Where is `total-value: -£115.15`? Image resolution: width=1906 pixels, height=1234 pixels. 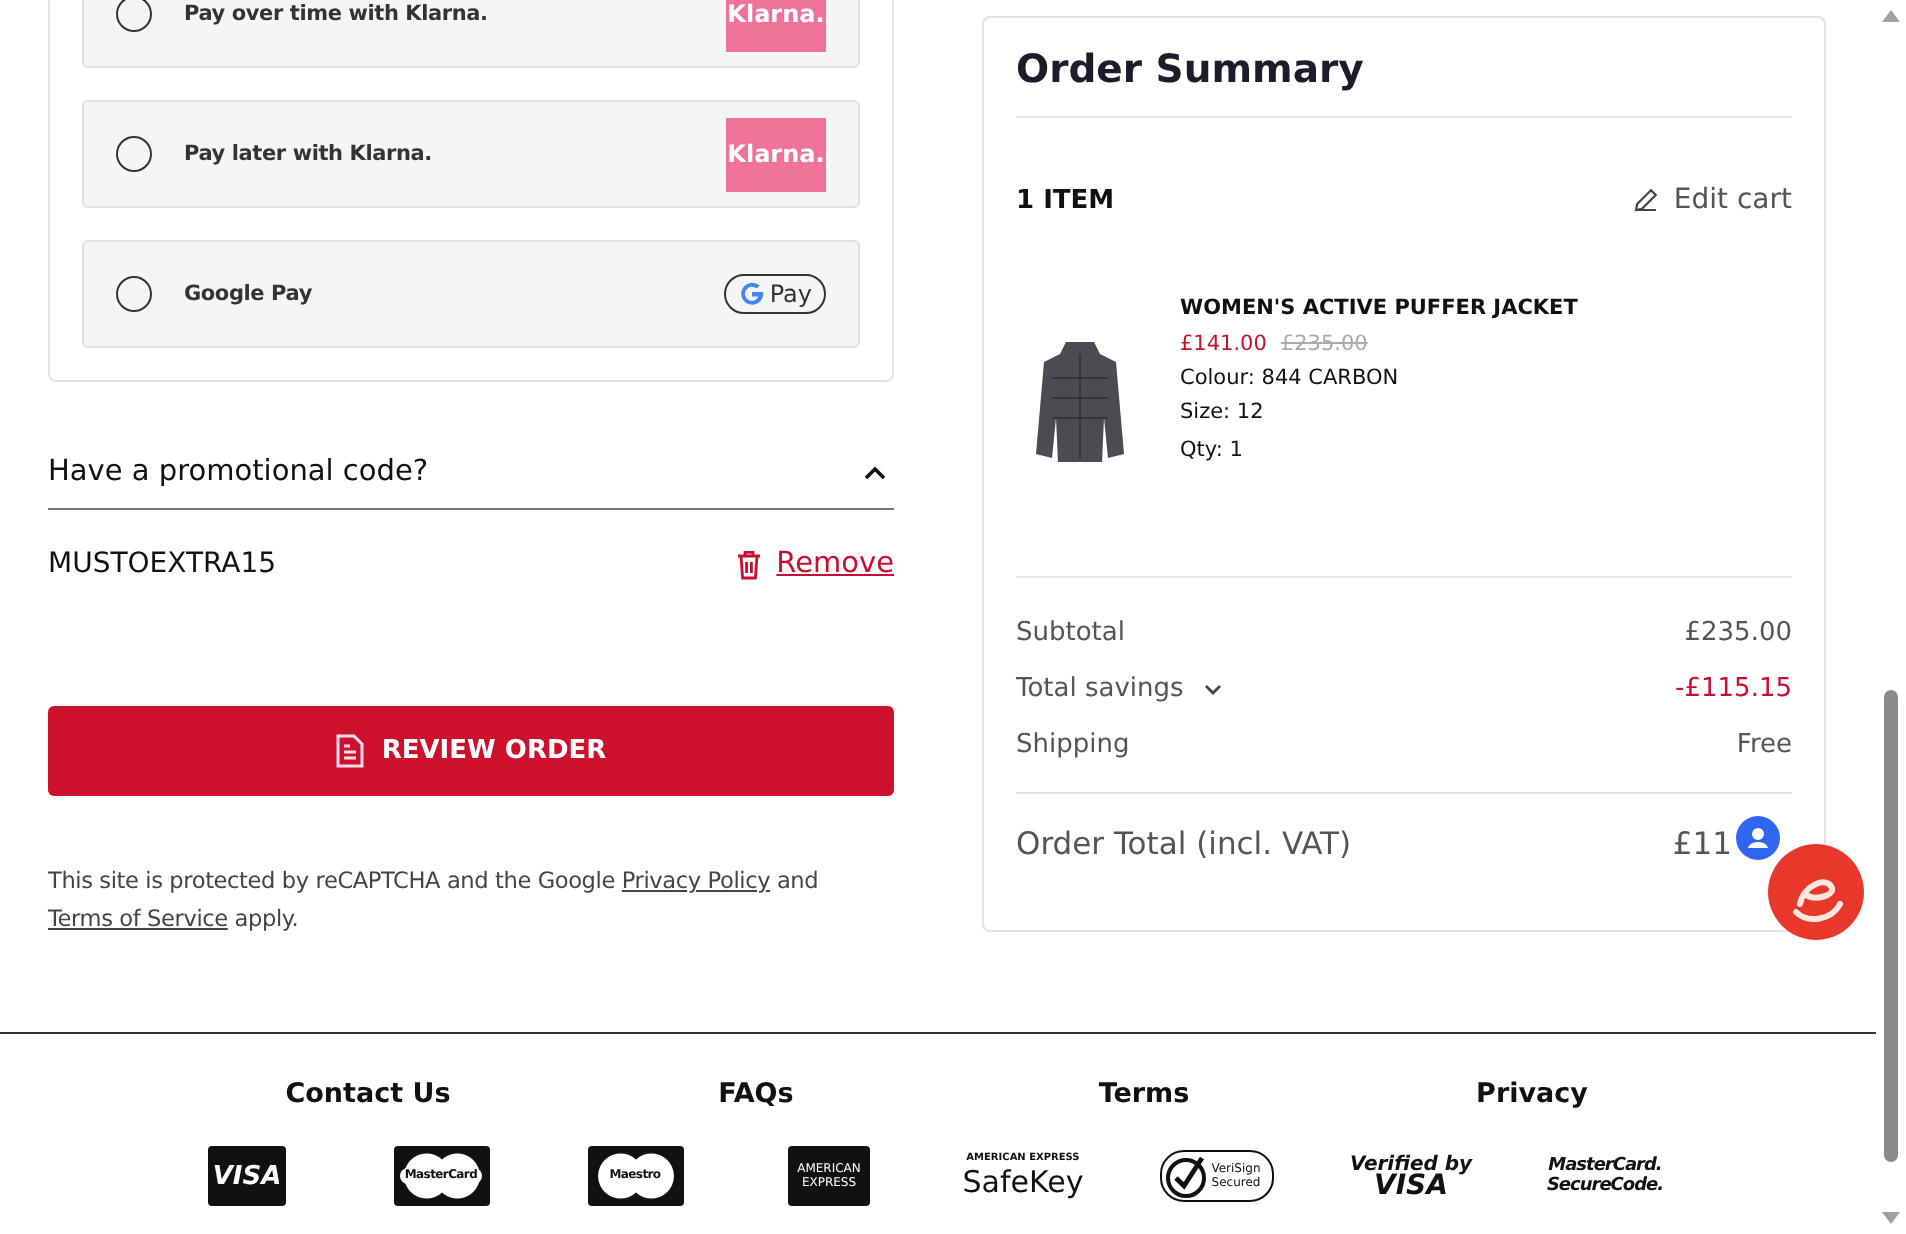 total-value: -£115.15 is located at coordinates (1733, 689).